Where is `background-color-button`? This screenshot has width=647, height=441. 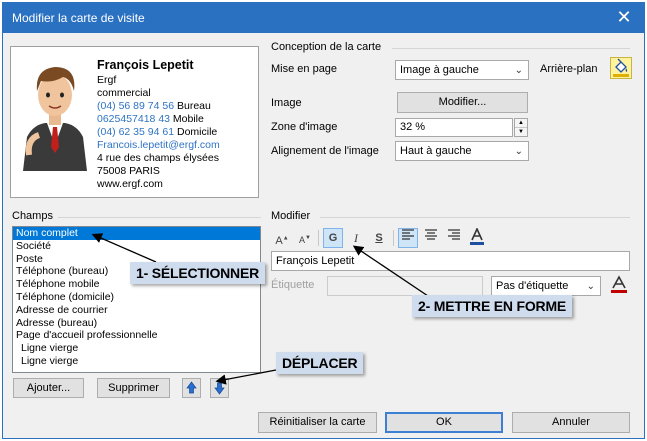 background-color-button is located at coordinates (621, 68).